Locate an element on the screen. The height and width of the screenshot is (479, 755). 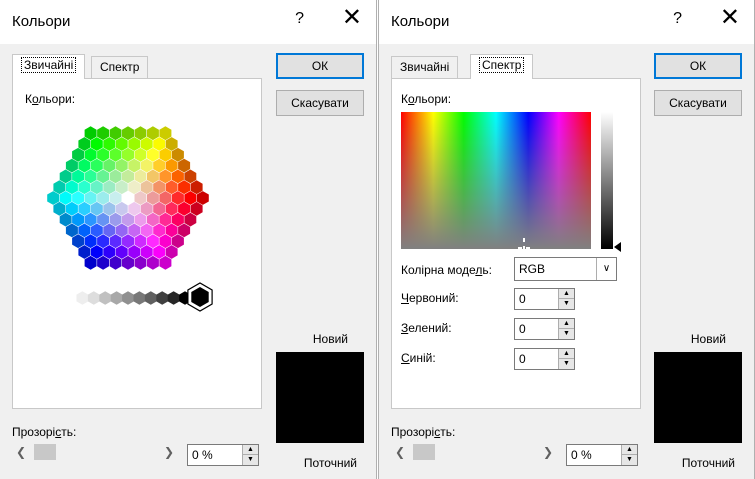
transparency-value: 0 % is located at coordinates (581, 455).